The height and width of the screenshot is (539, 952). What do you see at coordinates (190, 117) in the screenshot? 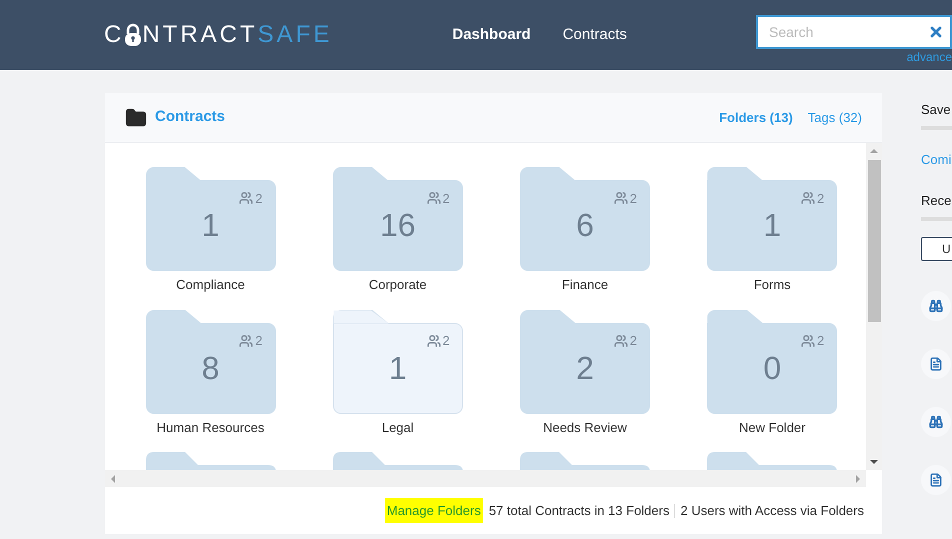
I see `panel-title: Contracts` at bounding box center [190, 117].